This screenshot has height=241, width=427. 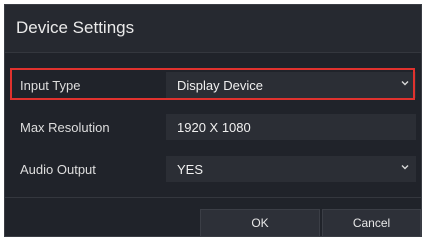 What do you see at coordinates (220, 85) in the screenshot?
I see `input-type-value: Display Device` at bounding box center [220, 85].